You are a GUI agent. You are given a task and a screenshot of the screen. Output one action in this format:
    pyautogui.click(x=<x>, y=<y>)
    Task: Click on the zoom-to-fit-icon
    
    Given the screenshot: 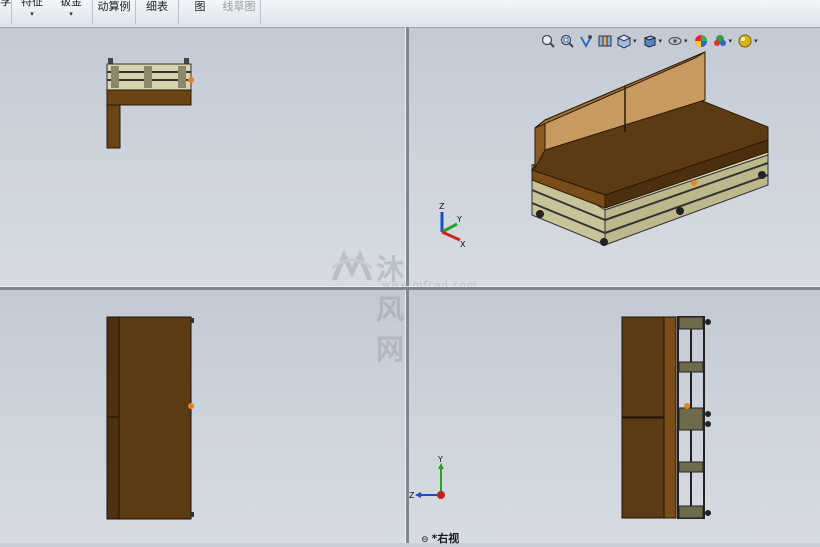 What is the action you would take?
    pyautogui.click(x=548, y=41)
    